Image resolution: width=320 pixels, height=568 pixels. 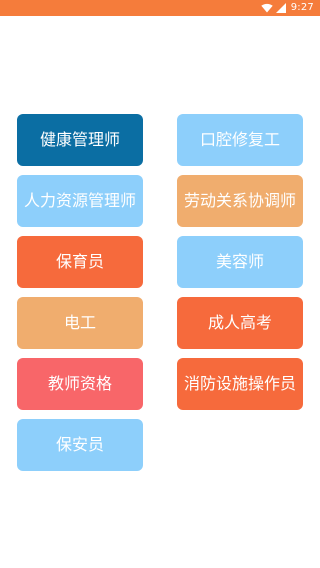 I want to click on category-button-electrician: 电工, so click(x=80, y=323).